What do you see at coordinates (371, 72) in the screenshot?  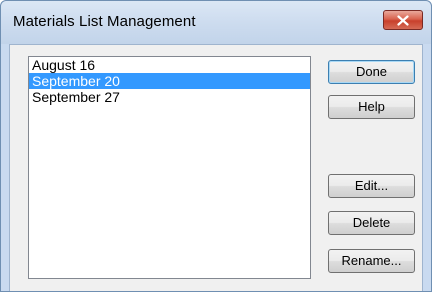 I see `done-button: Done` at bounding box center [371, 72].